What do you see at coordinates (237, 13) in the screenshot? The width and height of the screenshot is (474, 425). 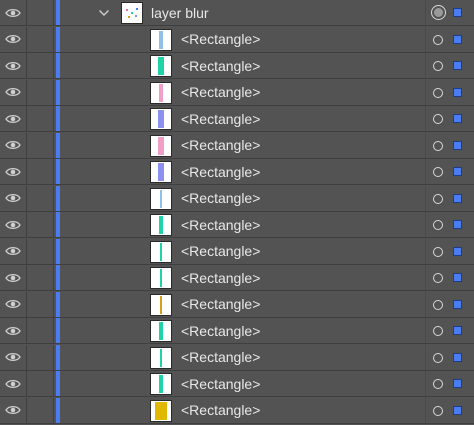 I see `layer-row-header: layer blur` at bounding box center [237, 13].